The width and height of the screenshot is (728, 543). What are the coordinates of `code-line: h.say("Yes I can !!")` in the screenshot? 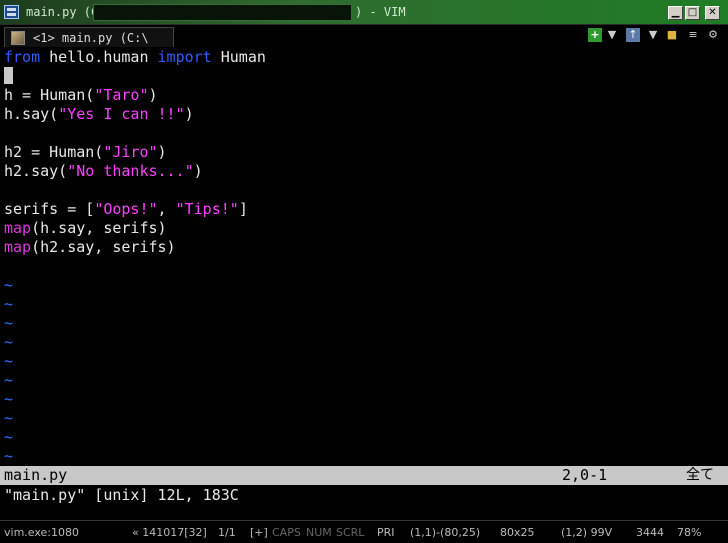 It's located at (99, 114).